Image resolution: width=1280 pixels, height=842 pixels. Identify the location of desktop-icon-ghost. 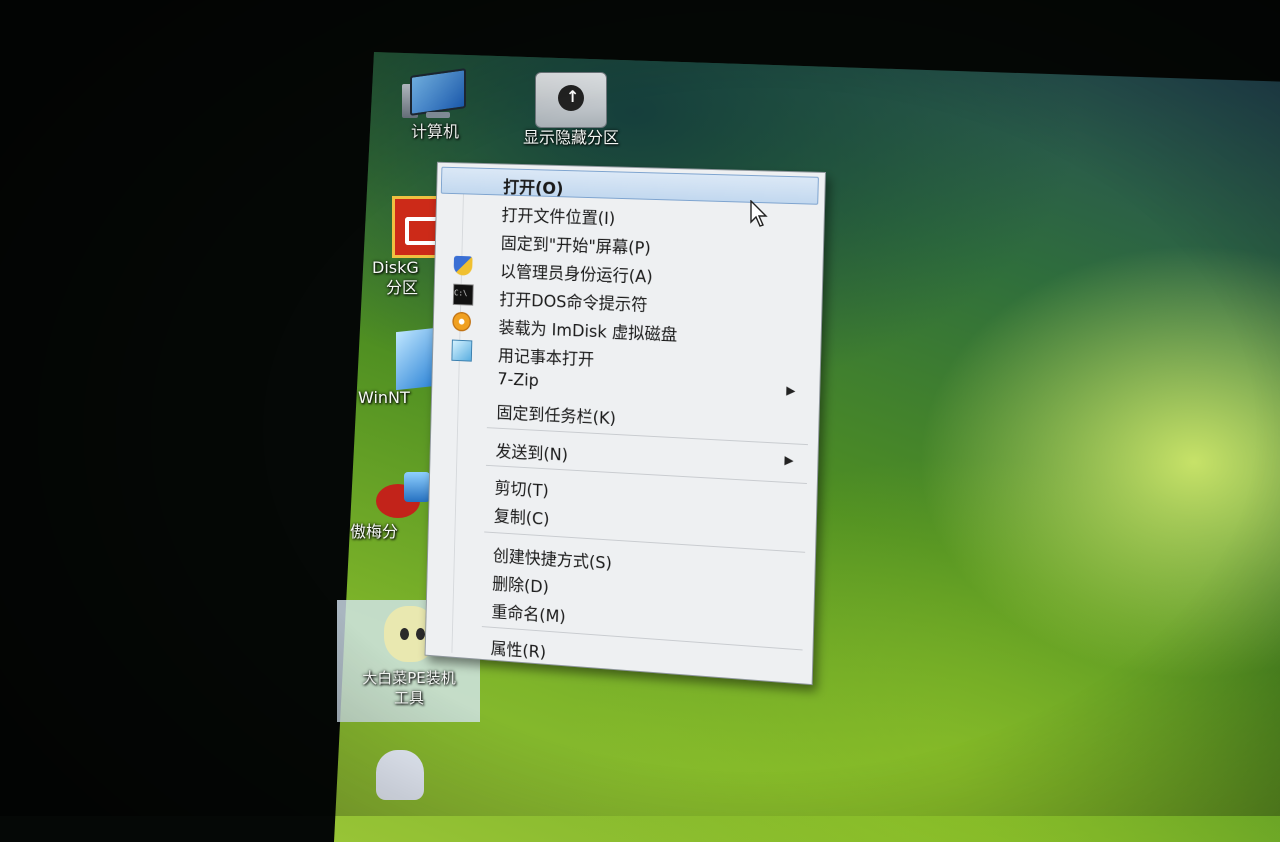
(399, 774).